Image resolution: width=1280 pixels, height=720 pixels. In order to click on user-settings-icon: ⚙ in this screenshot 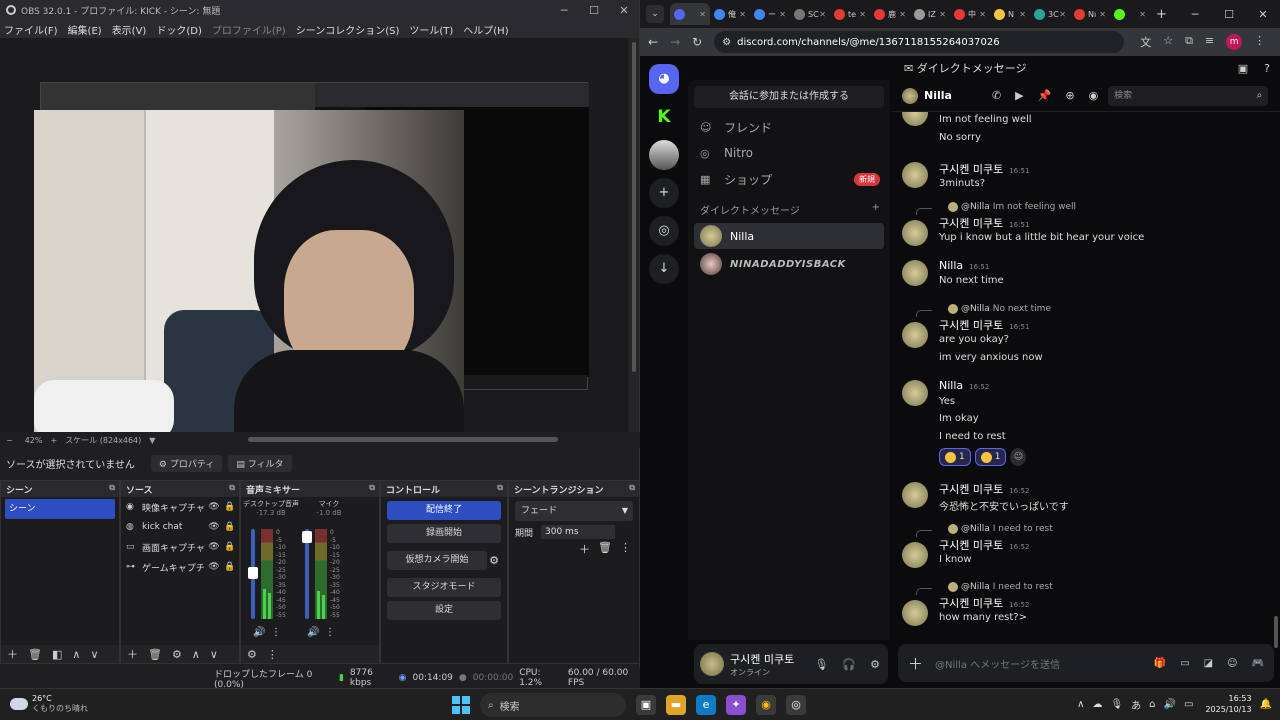, I will do `click(875, 664)`.